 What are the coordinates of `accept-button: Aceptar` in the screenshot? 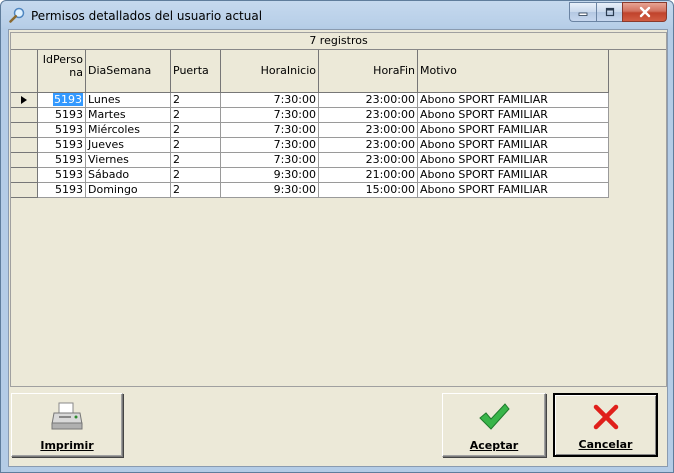 It's located at (494, 425).